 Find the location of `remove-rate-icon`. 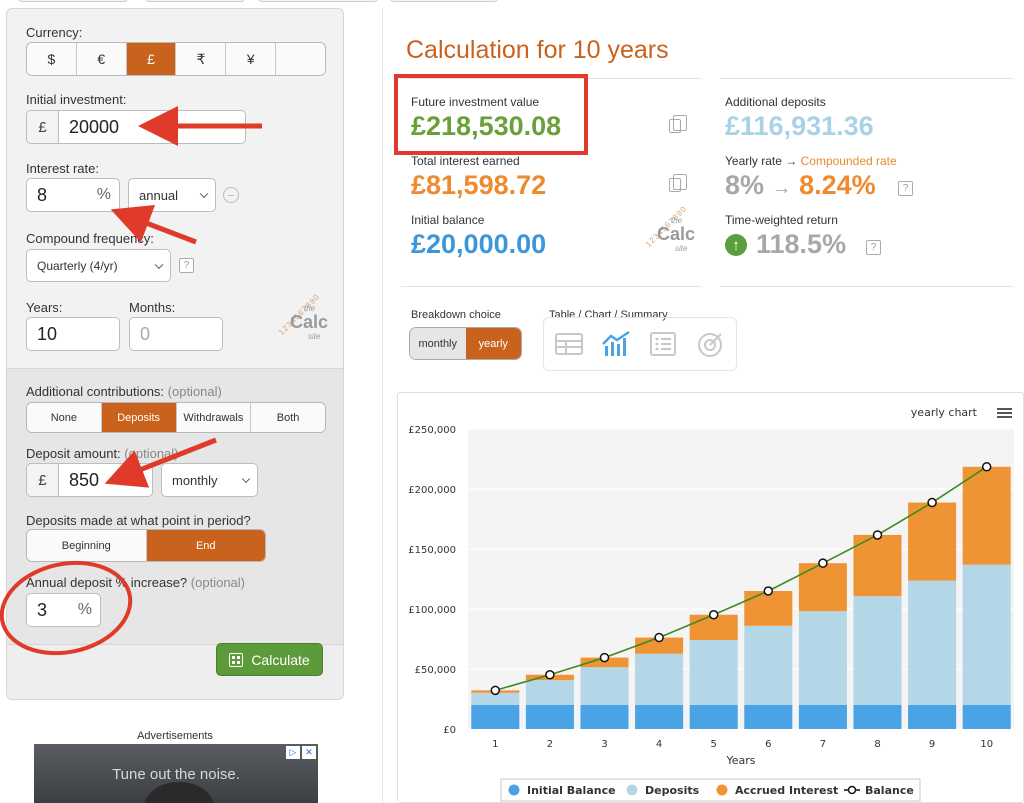

remove-rate-icon is located at coordinates (231, 195).